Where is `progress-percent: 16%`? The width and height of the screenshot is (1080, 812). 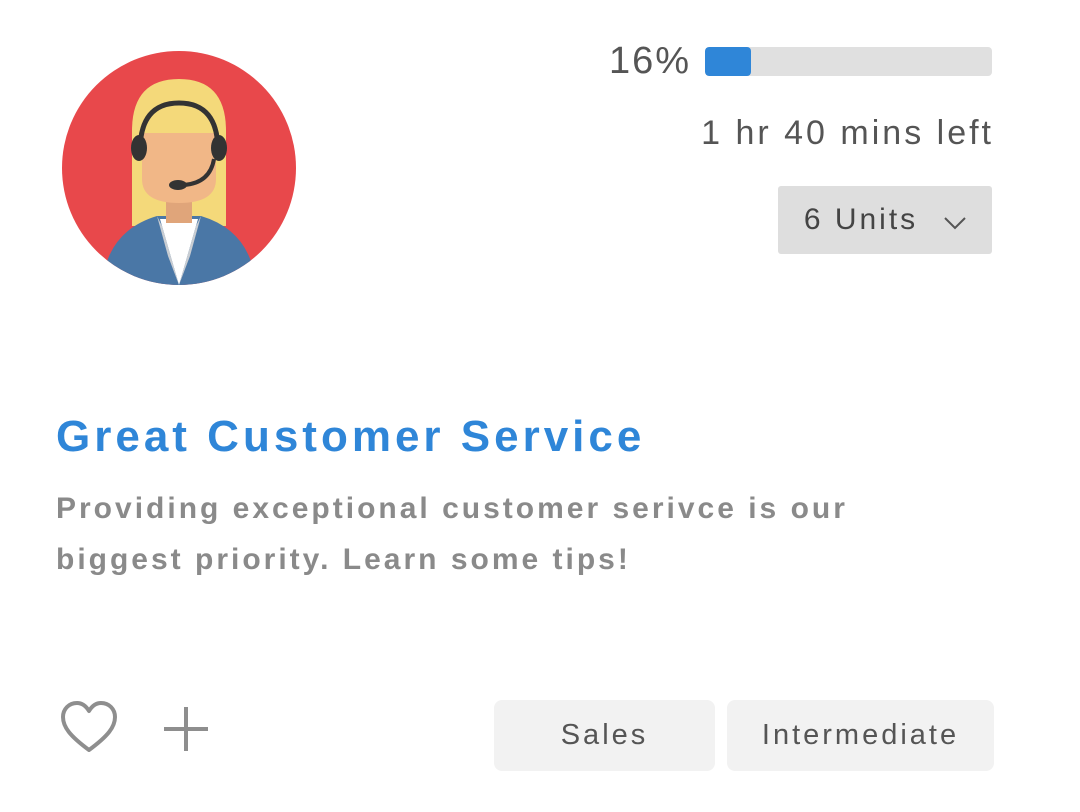 progress-percent: 16% is located at coordinates (649, 61).